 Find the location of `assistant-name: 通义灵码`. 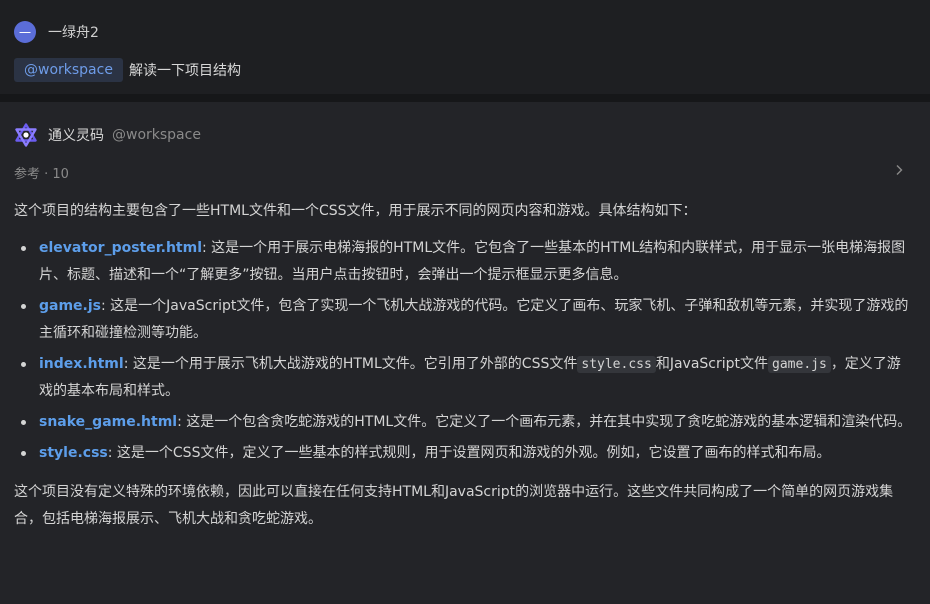

assistant-name: 通义灵码 is located at coordinates (76, 136).